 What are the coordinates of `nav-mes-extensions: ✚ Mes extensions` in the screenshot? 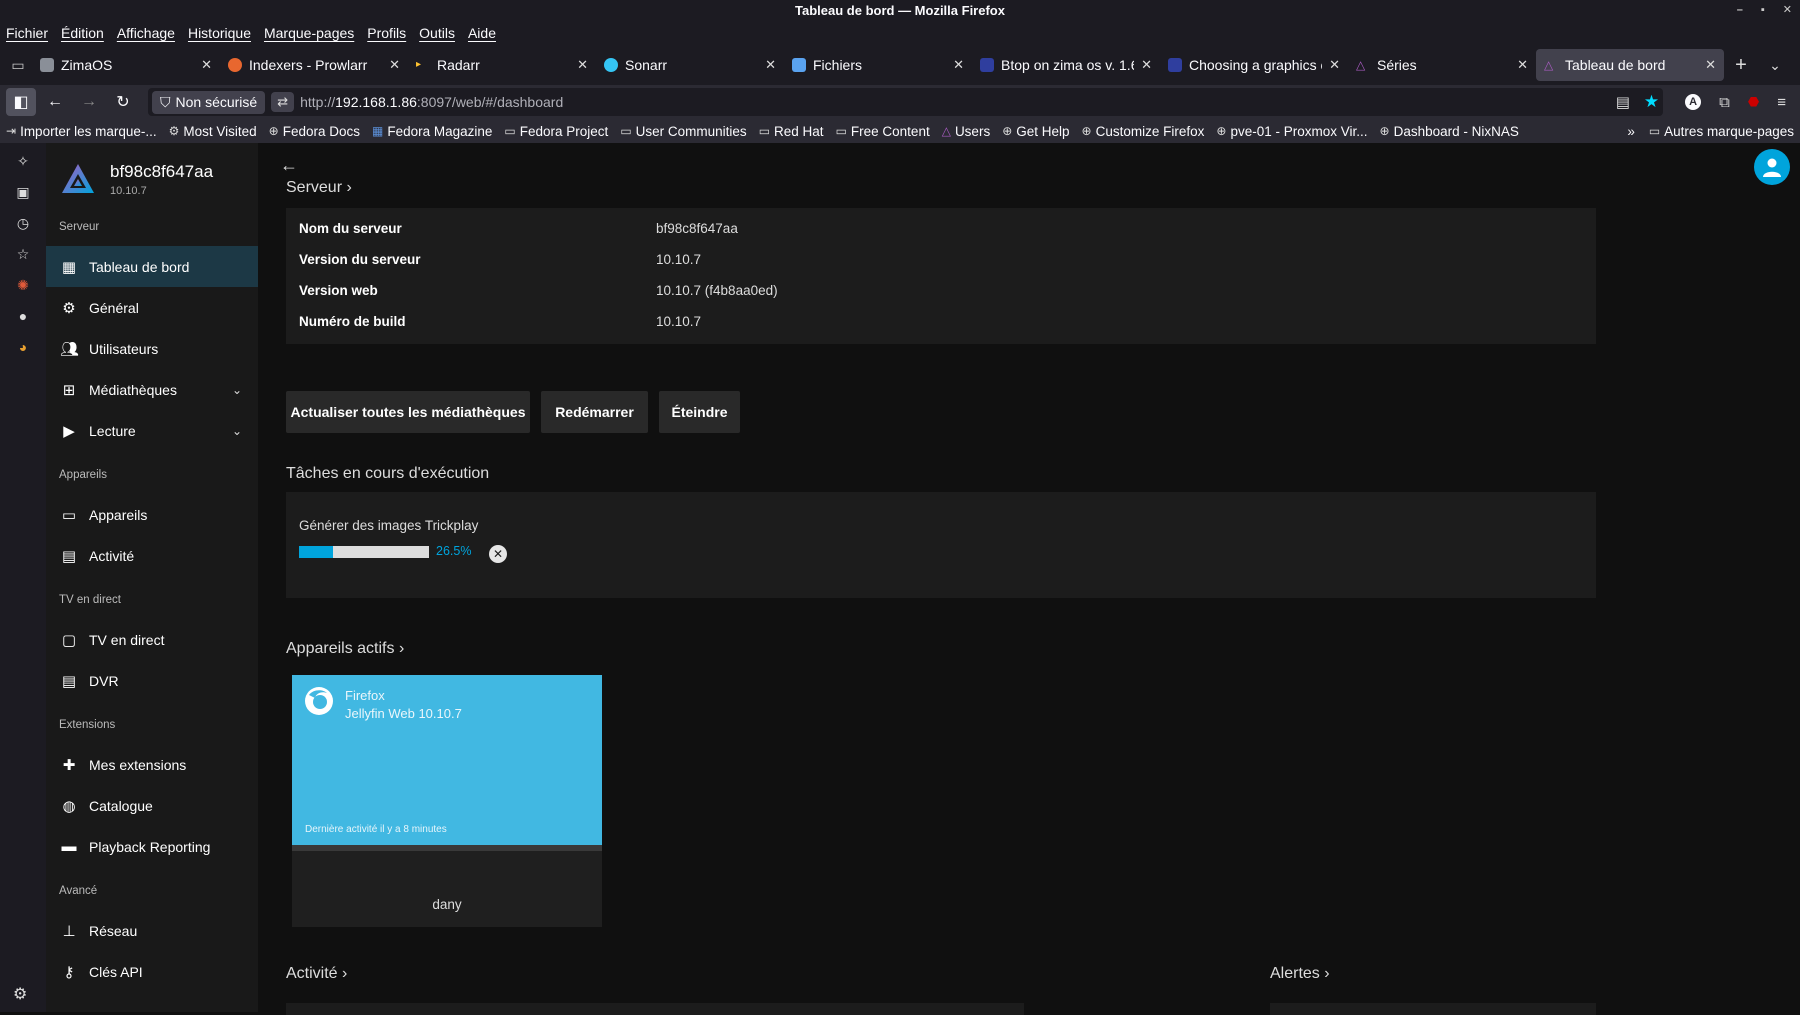 It's located at (152, 764).